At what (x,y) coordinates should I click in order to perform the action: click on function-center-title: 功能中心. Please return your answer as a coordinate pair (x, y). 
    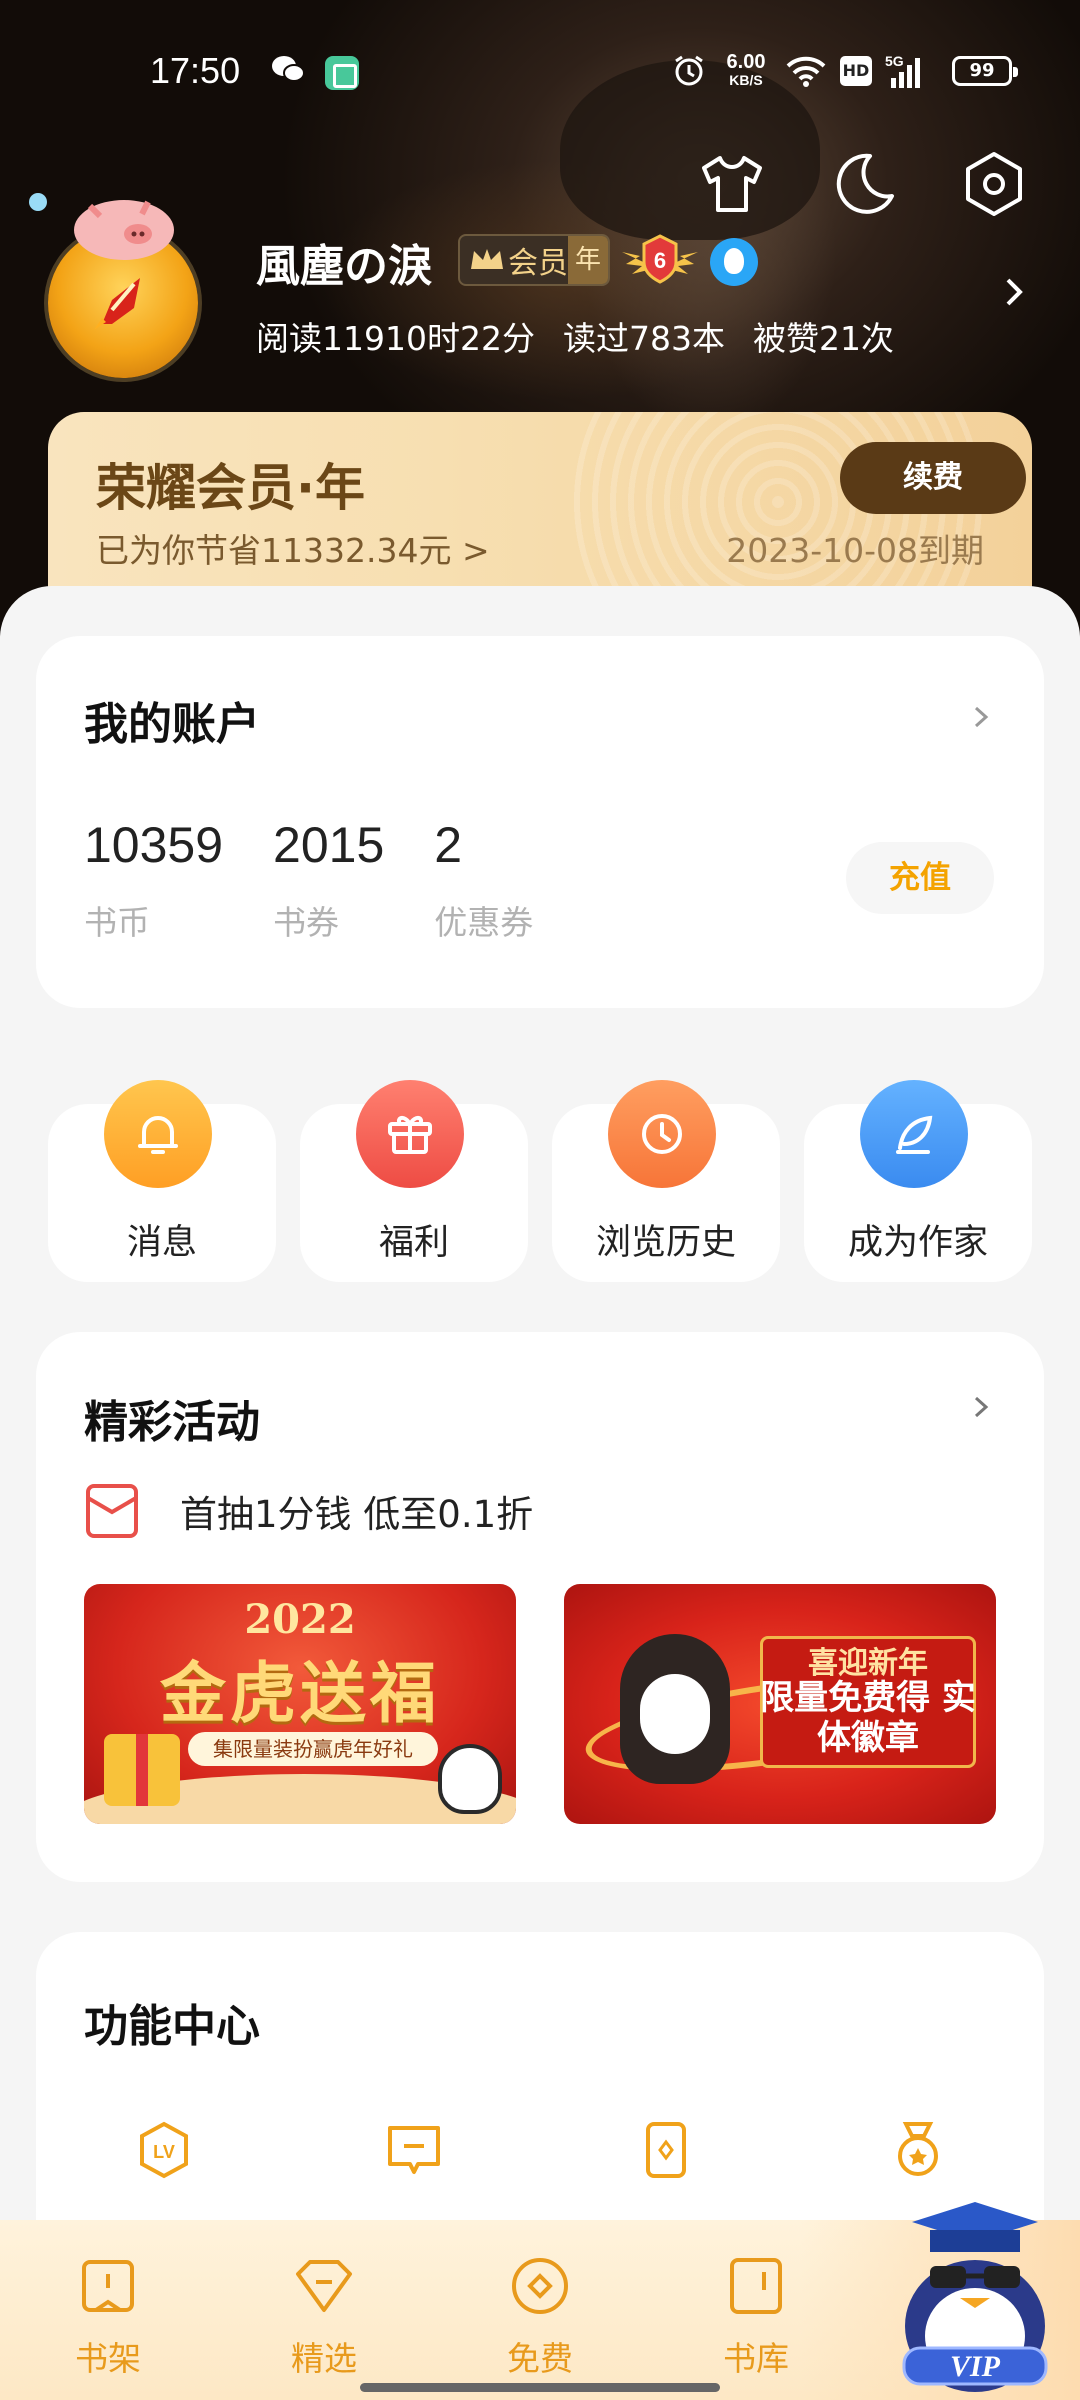
    Looking at the image, I should click on (172, 2026).